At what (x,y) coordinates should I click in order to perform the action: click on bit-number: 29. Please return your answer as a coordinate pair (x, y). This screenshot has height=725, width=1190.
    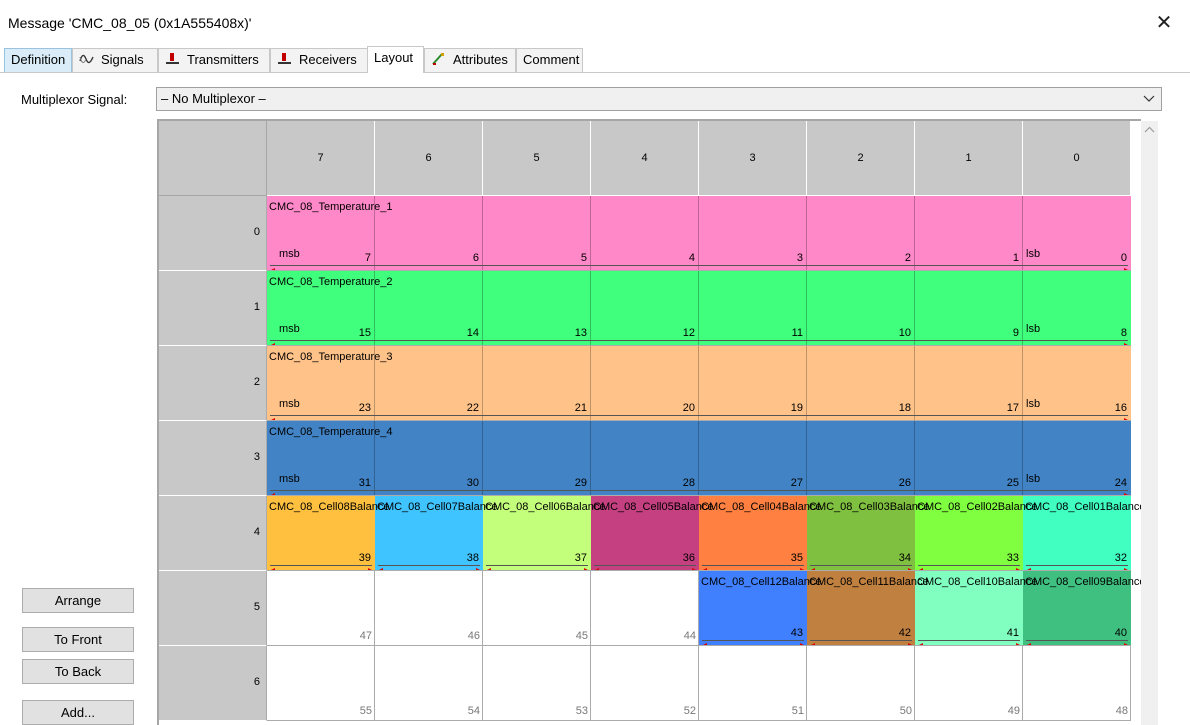
    Looking at the image, I should click on (580, 483).